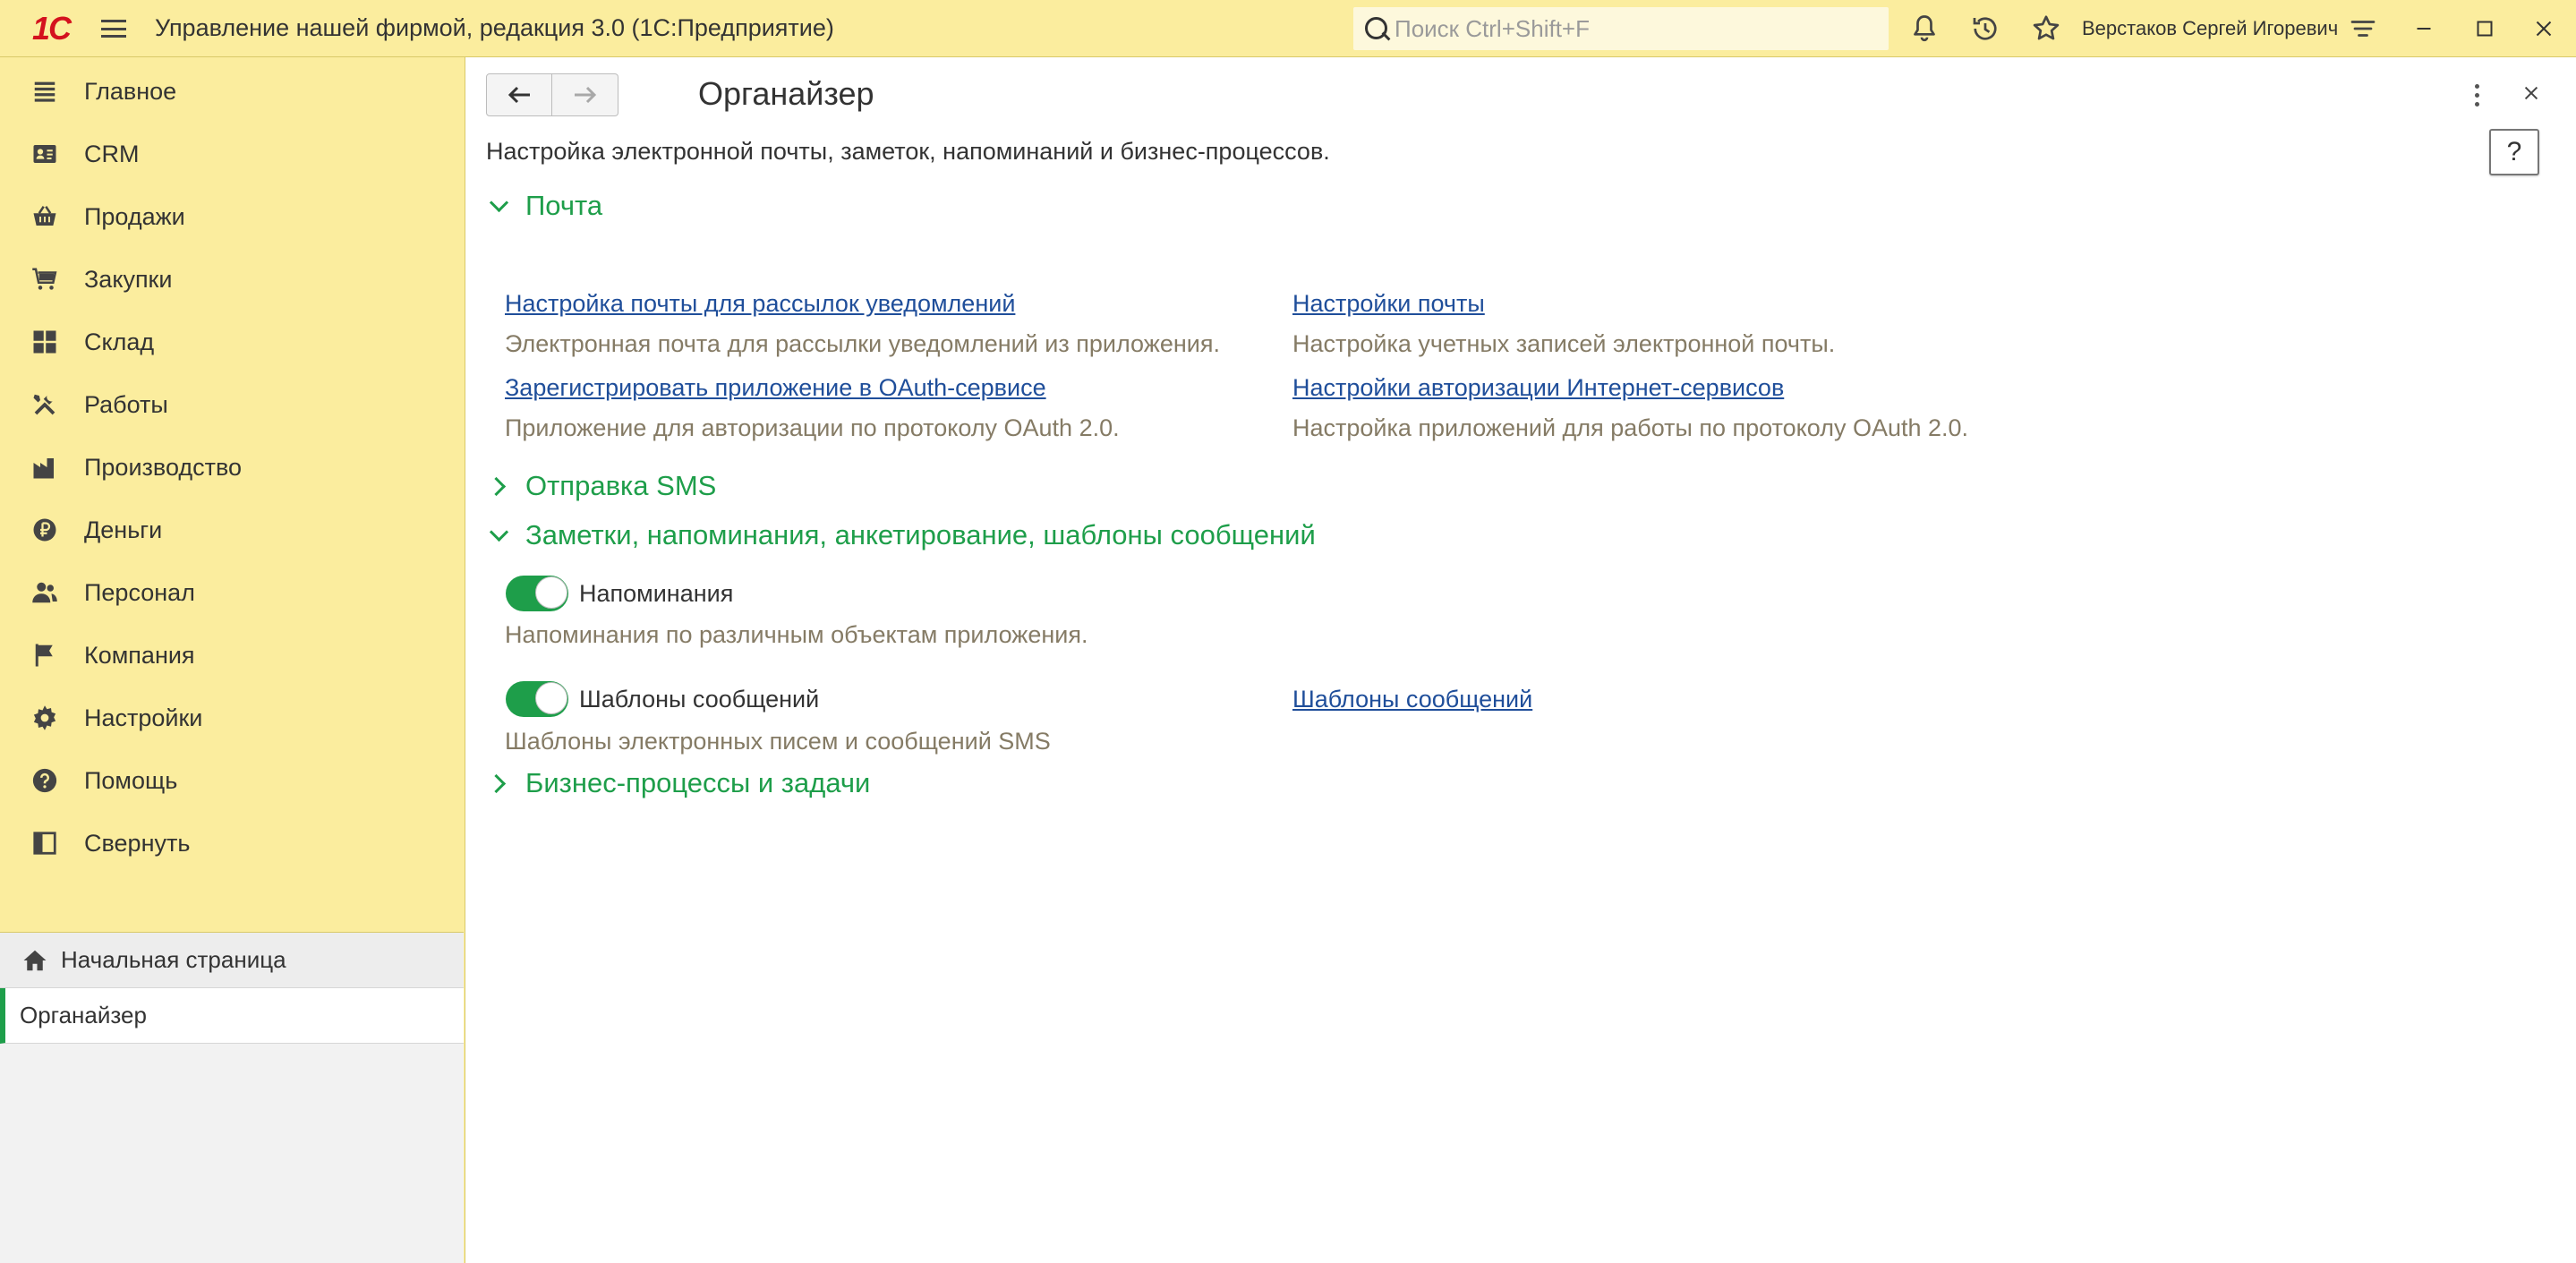  Describe the element at coordinates (2543, 29) in the screenshot. I see `close-window-icon` at that location.